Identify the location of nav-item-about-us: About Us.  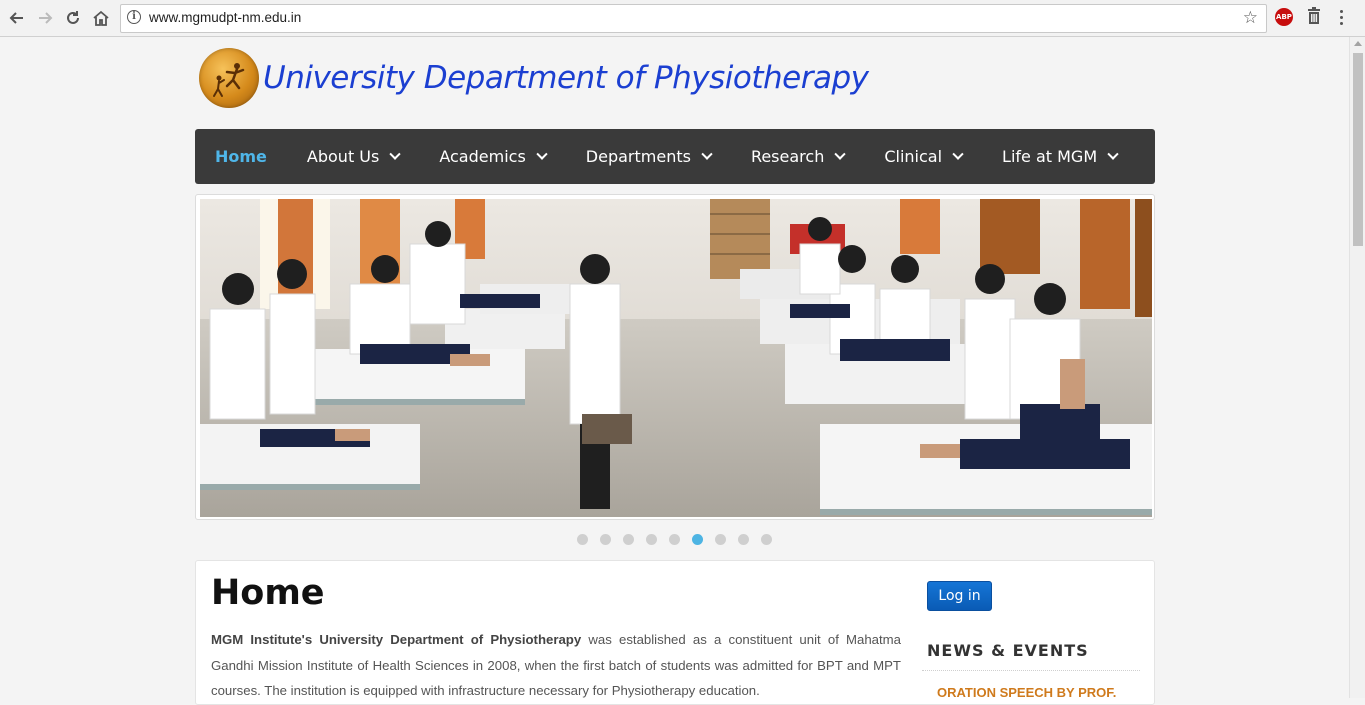
(353, 156).